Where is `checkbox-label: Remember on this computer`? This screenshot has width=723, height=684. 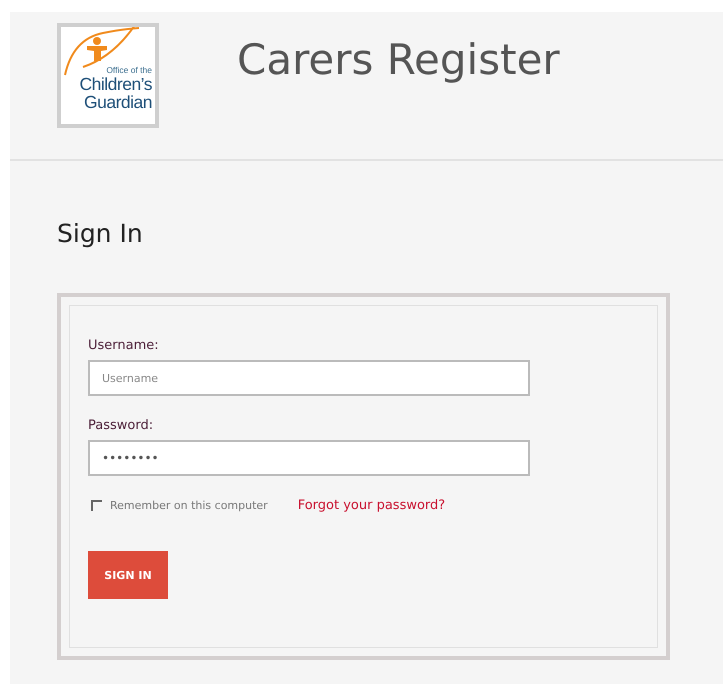 checkbox-label: Remember on this computer is located at coordinates (189, 505).